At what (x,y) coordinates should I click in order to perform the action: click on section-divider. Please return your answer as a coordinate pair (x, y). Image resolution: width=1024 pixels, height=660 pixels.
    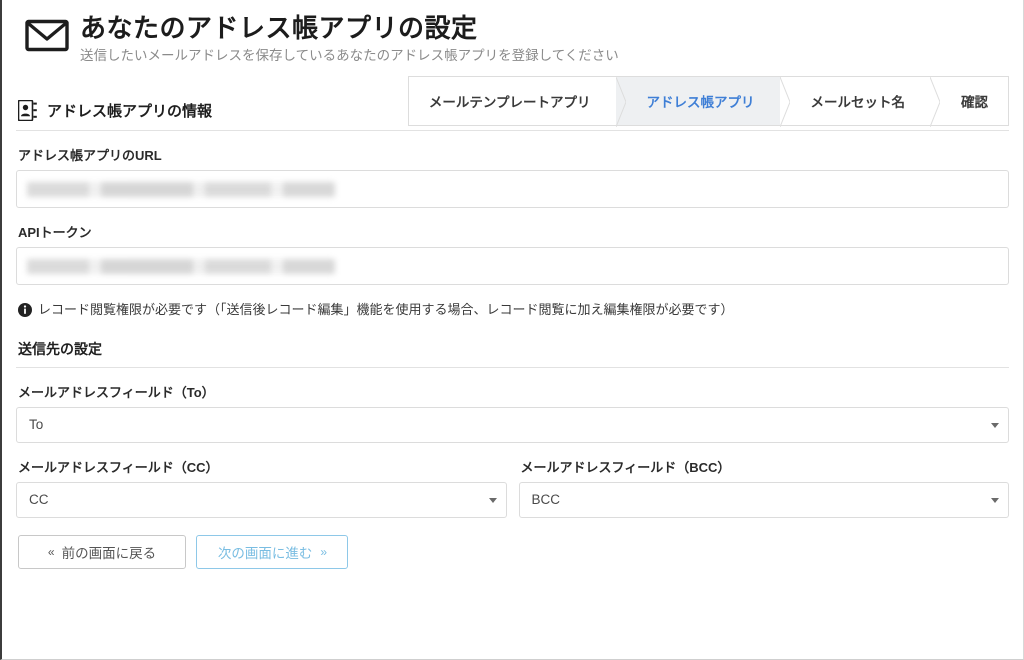
    Looking at the image, I should click on (512, 130).